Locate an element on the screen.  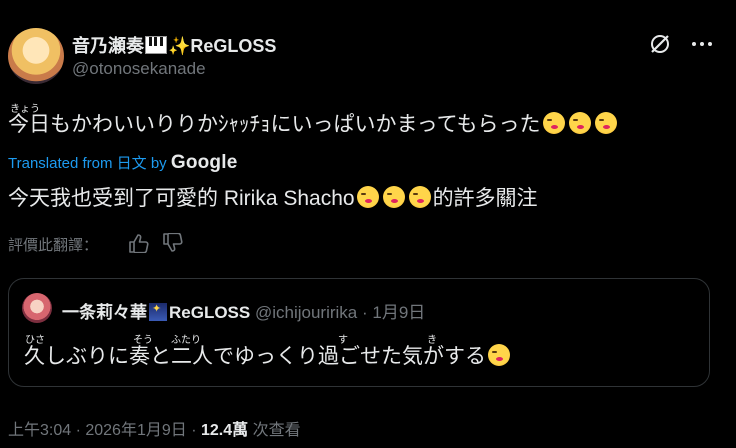
quoted-author-avatar is located at coordinates (37, 308).